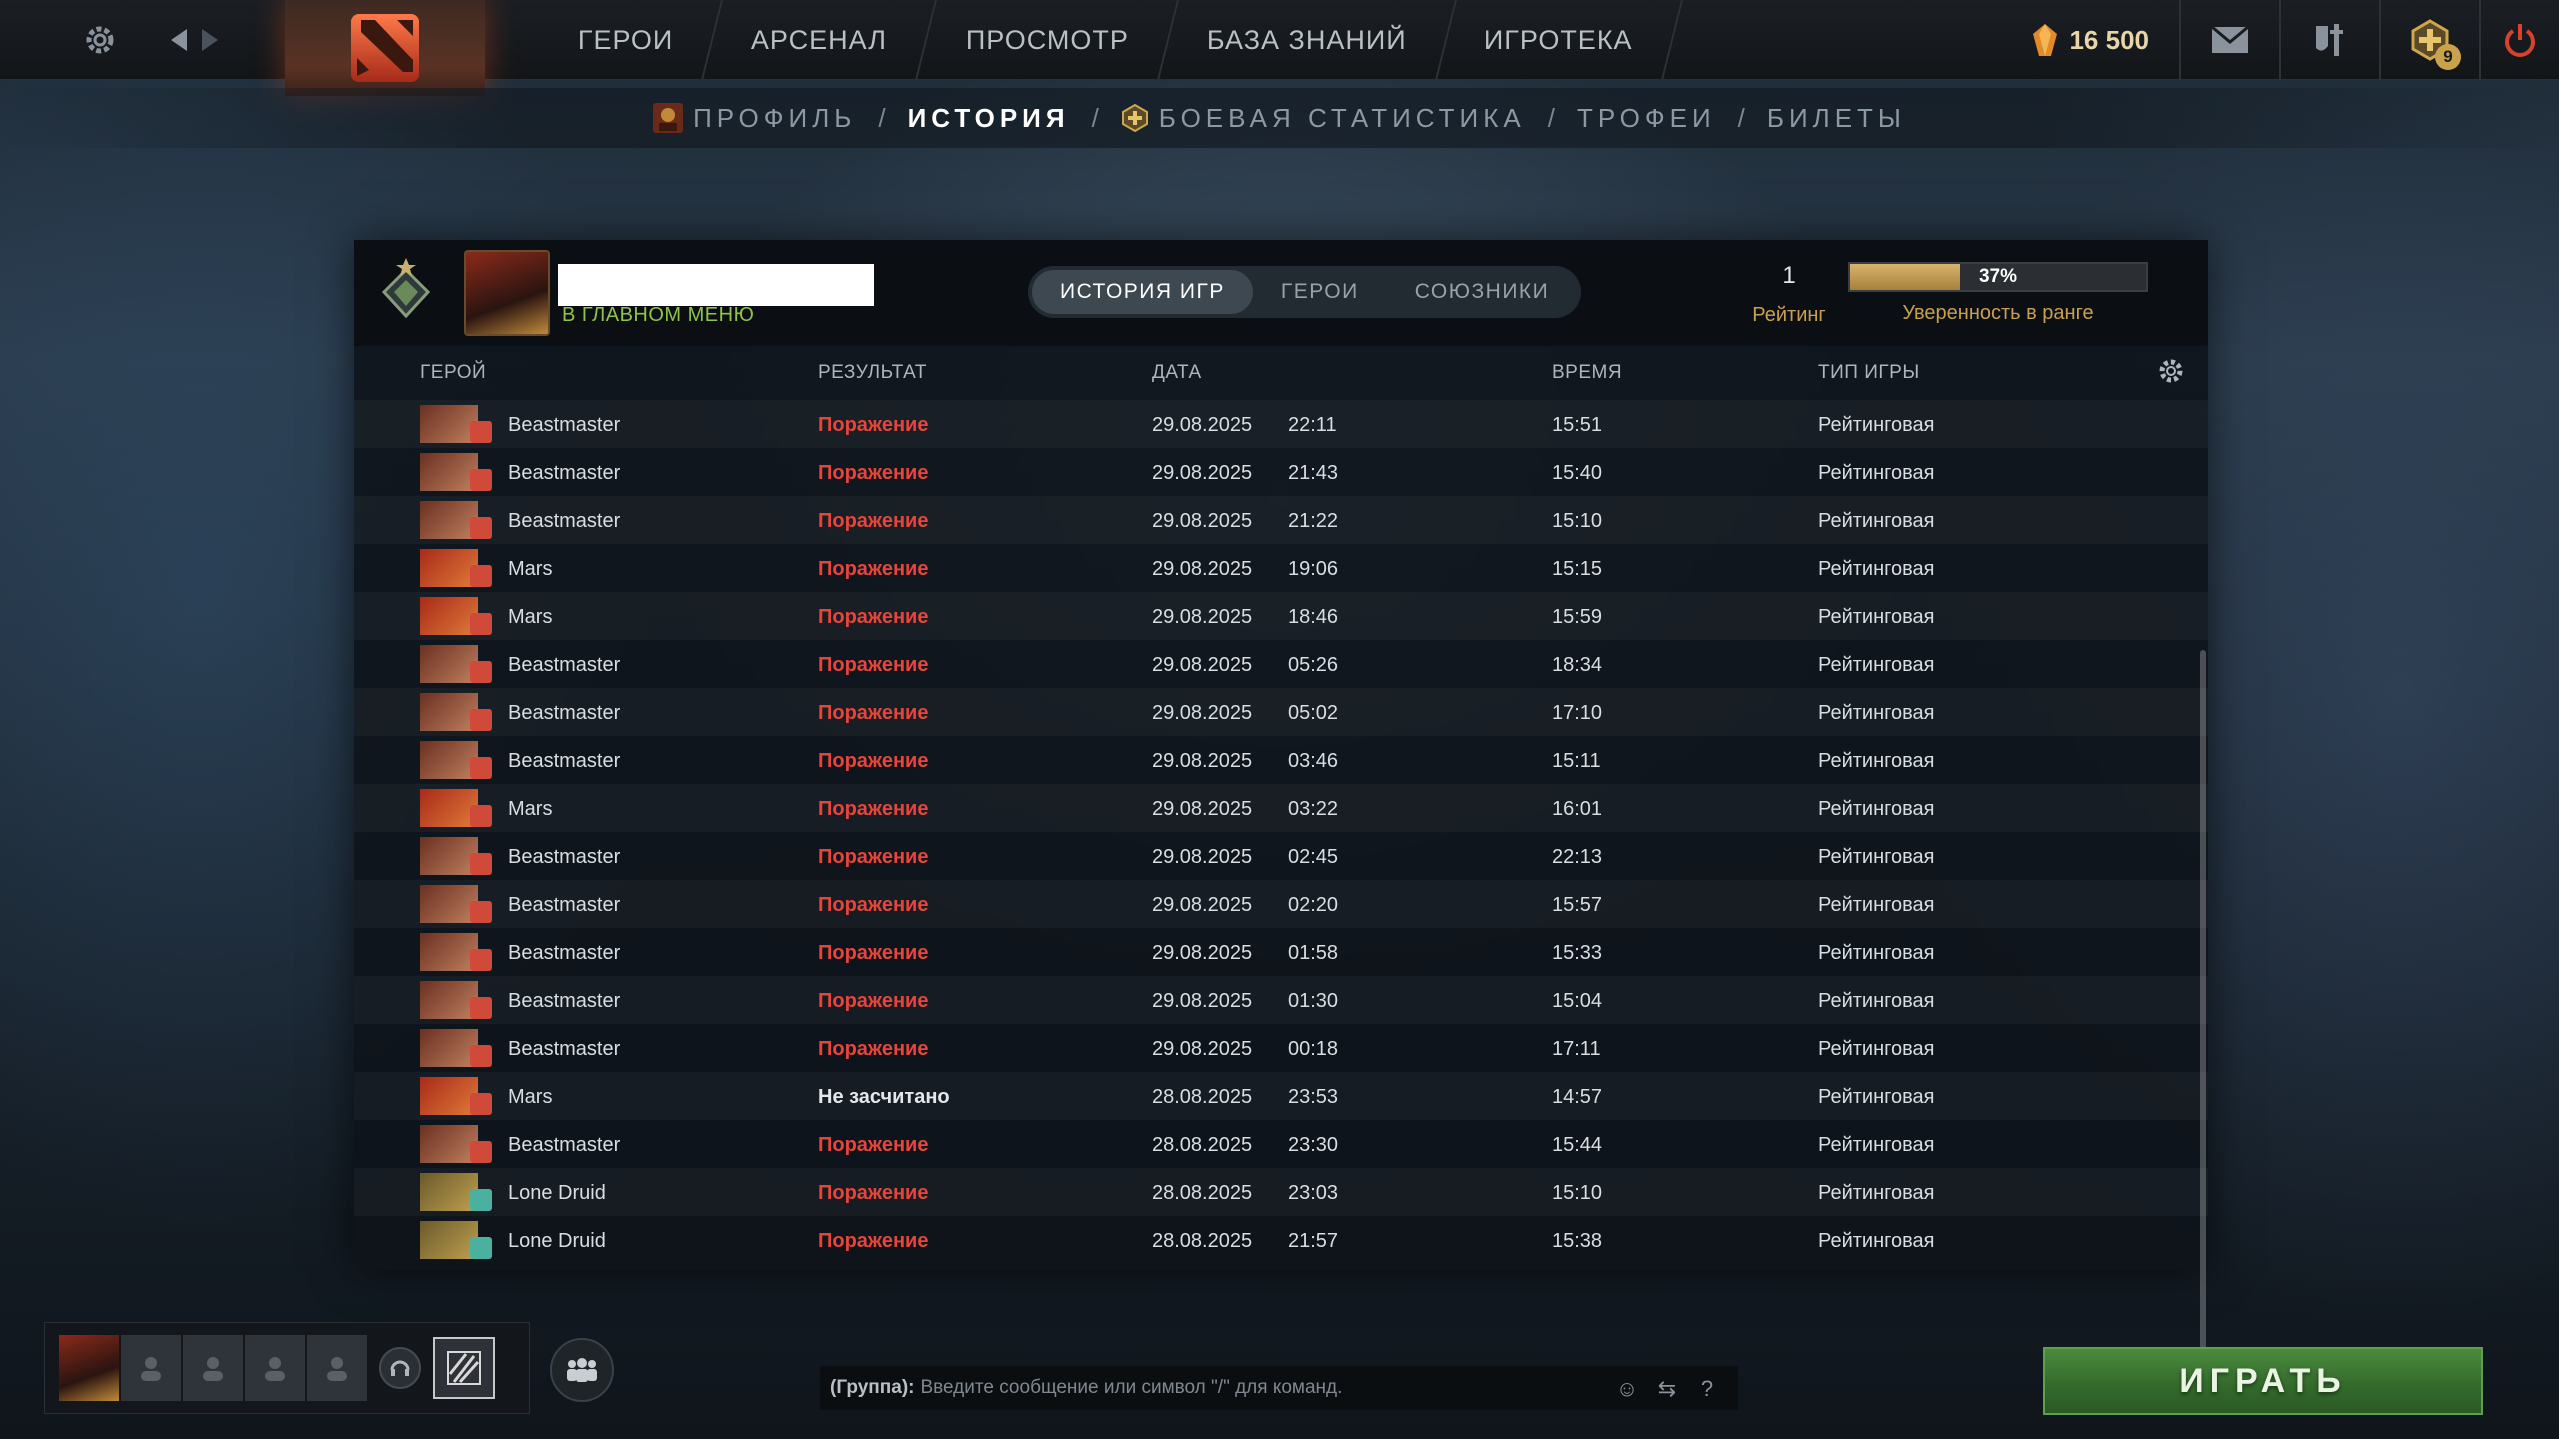  Describe the element at coordinates (2203, 1015) in the screenshot. I see `match-list-scrollbar` at that location.